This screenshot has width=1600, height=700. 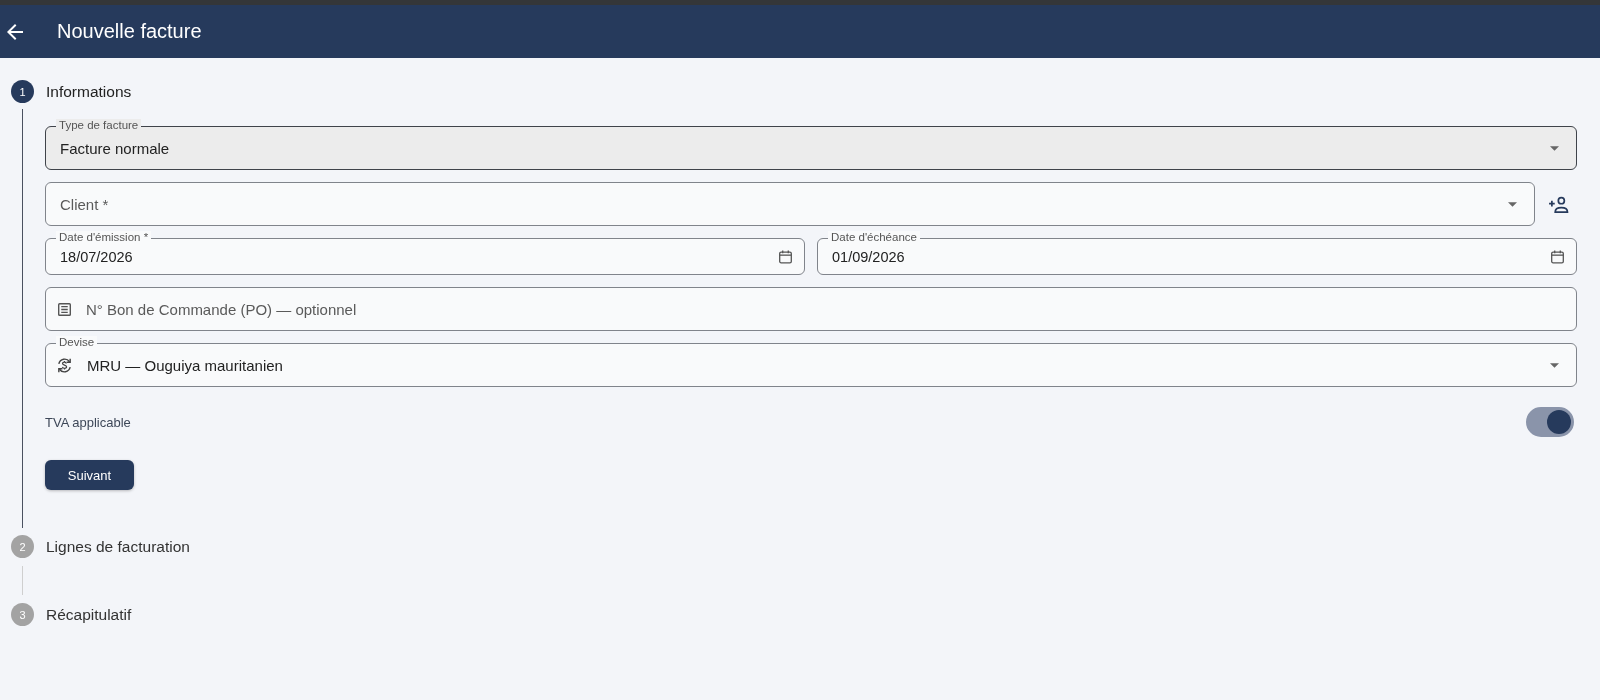 What do you see at coordinates (85, 204) in the screenshot?
I see `field-placeholder: Client *` at bounding box center [85, 204].